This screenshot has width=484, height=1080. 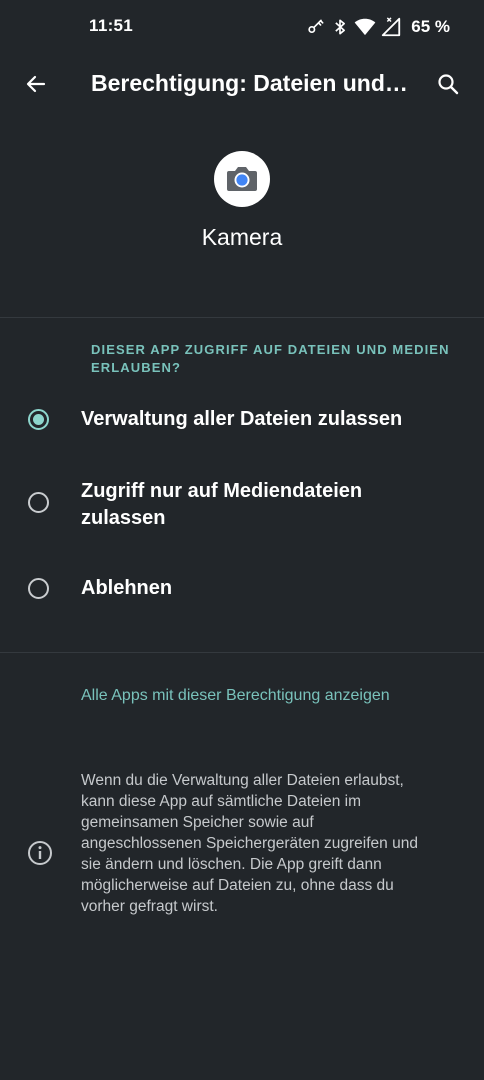 I want to click on bluetooth-icon, so click(x=340, y=27).